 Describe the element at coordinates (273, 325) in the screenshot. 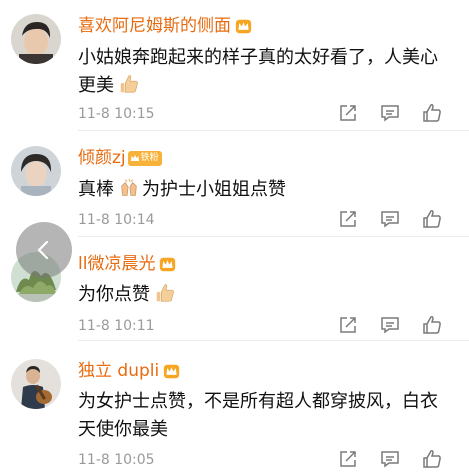

I see `comment-meta: 11-8 10:11` at that location.